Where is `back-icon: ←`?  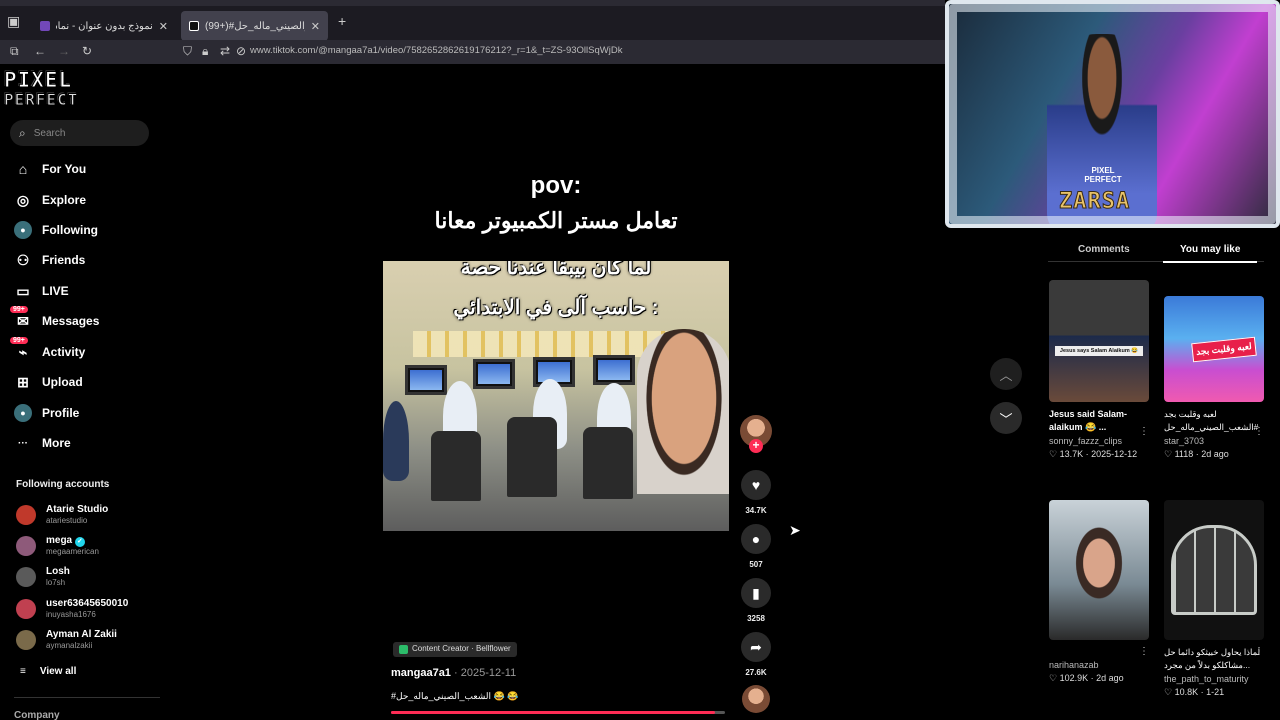
back-icon: ← is located at coordinates (40, 51).